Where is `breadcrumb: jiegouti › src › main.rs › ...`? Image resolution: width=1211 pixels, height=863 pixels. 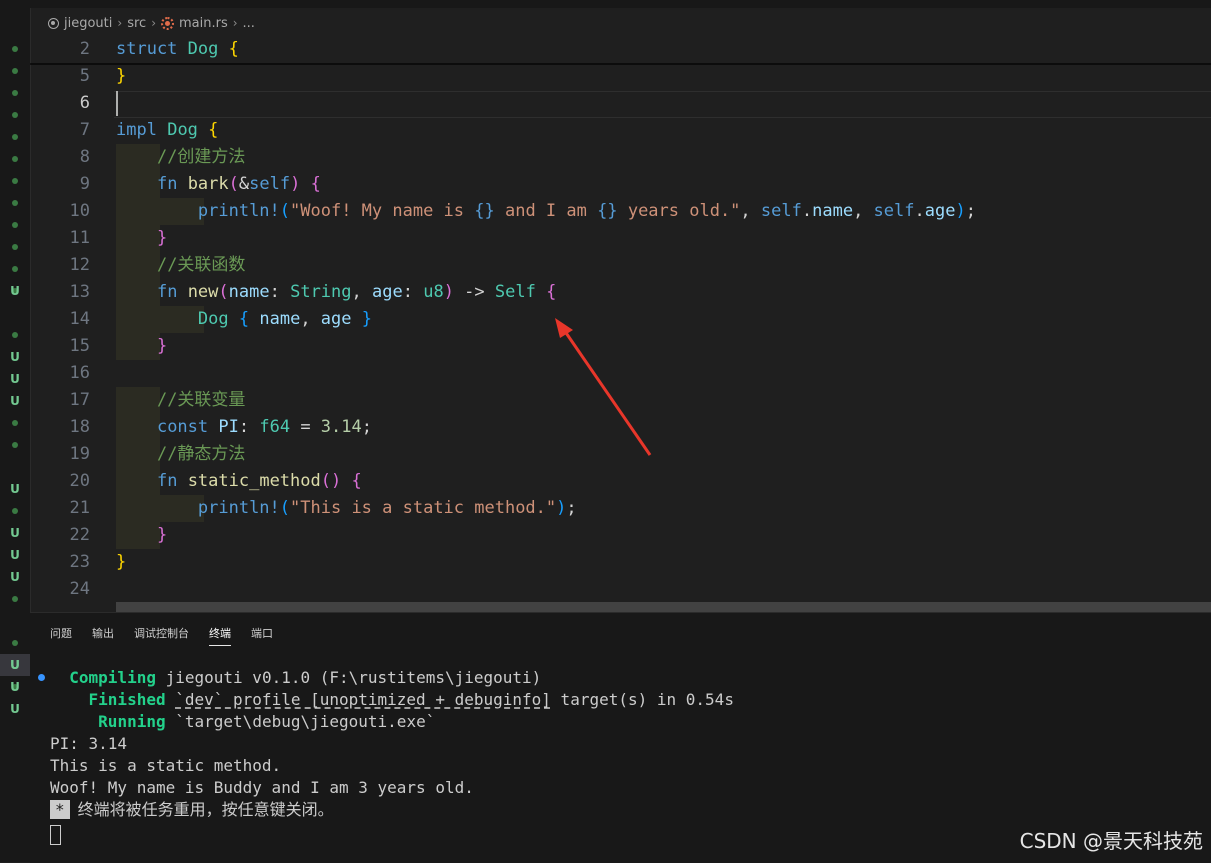
breadcrumb: jiegouti › src › main.rs › ... is located at coordinates (620, 23).